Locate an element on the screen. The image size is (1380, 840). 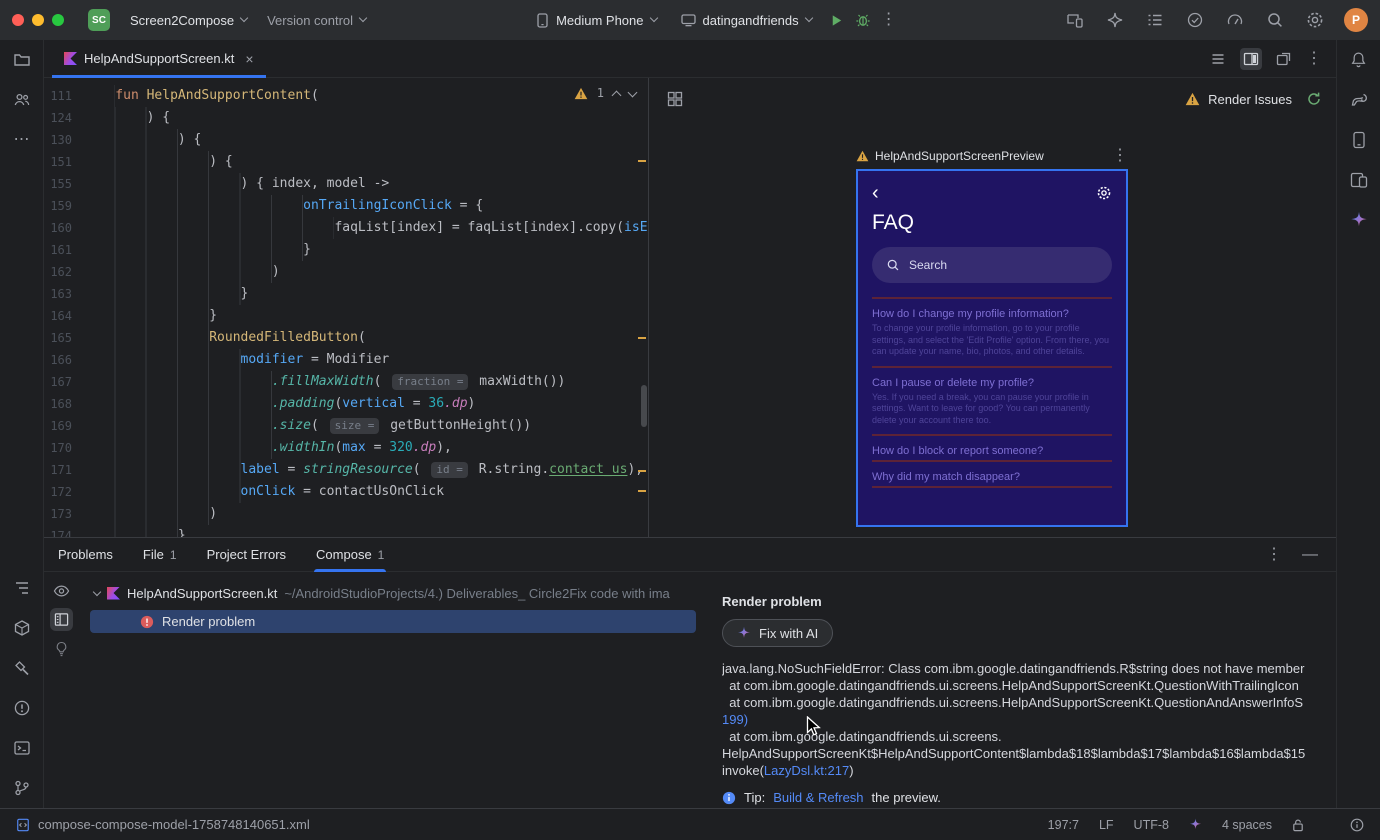
render-problem-row: Render problem is located at coordinates (393, 621).